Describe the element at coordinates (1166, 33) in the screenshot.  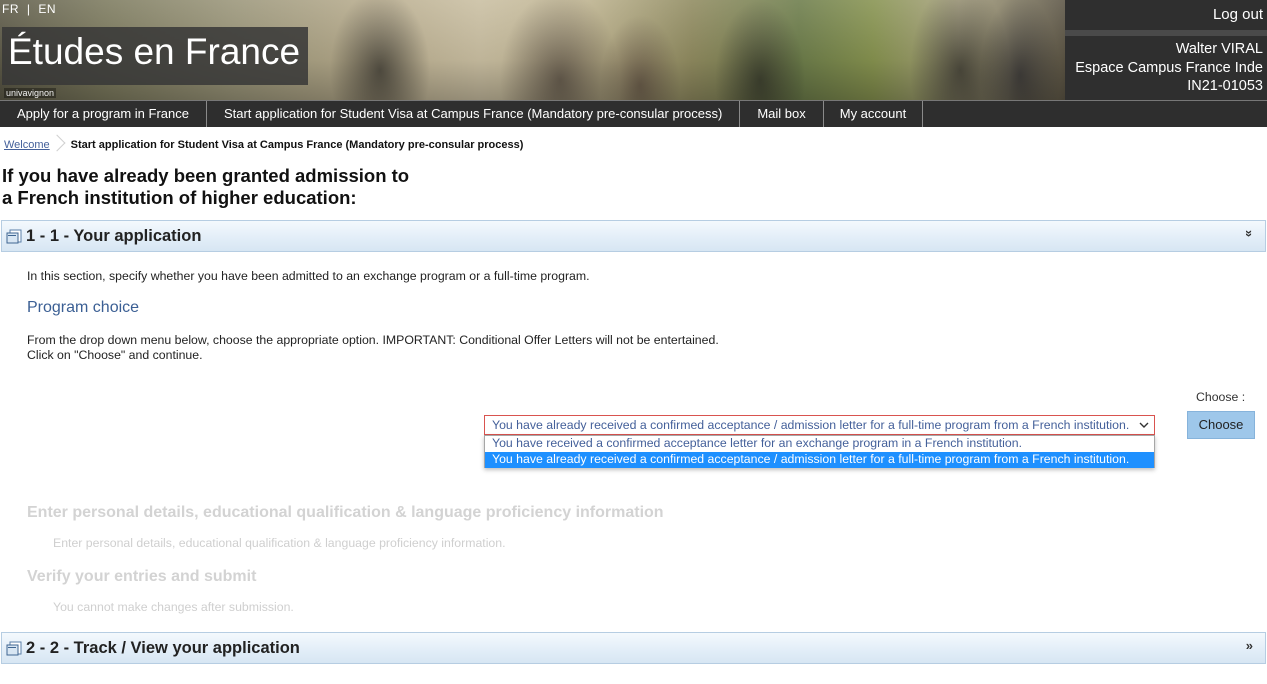
I see `user-panel-divider` at that location.